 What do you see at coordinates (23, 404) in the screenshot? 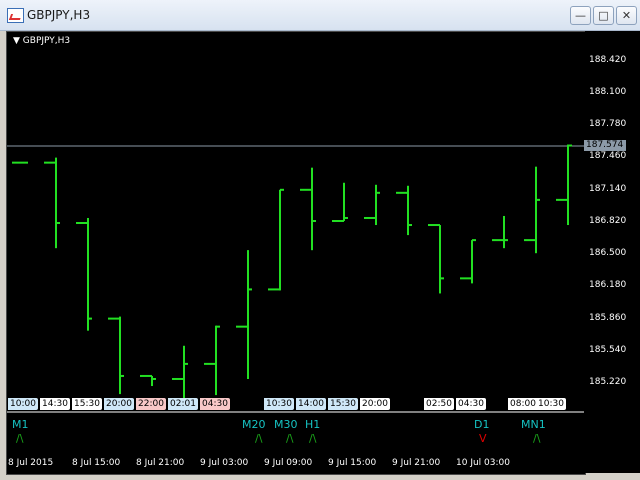
I see `session-label: 10:00` at bounding box center [23, 404].